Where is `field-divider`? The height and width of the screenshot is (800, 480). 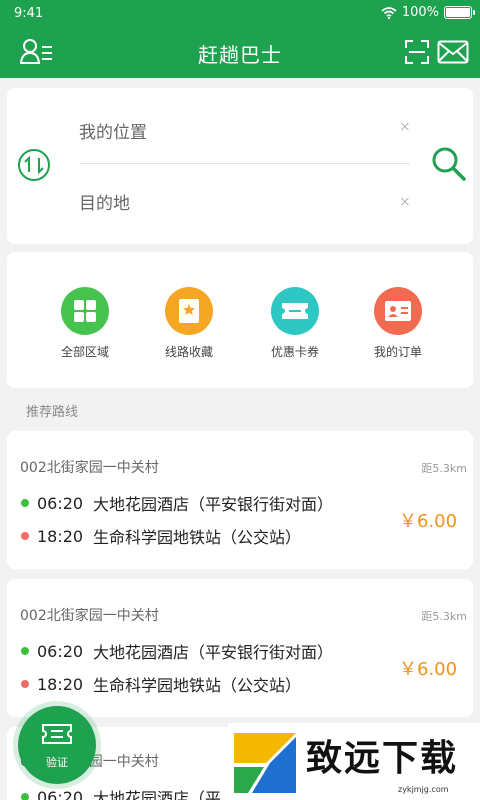 field-divider is located at coordinates (245, 163).